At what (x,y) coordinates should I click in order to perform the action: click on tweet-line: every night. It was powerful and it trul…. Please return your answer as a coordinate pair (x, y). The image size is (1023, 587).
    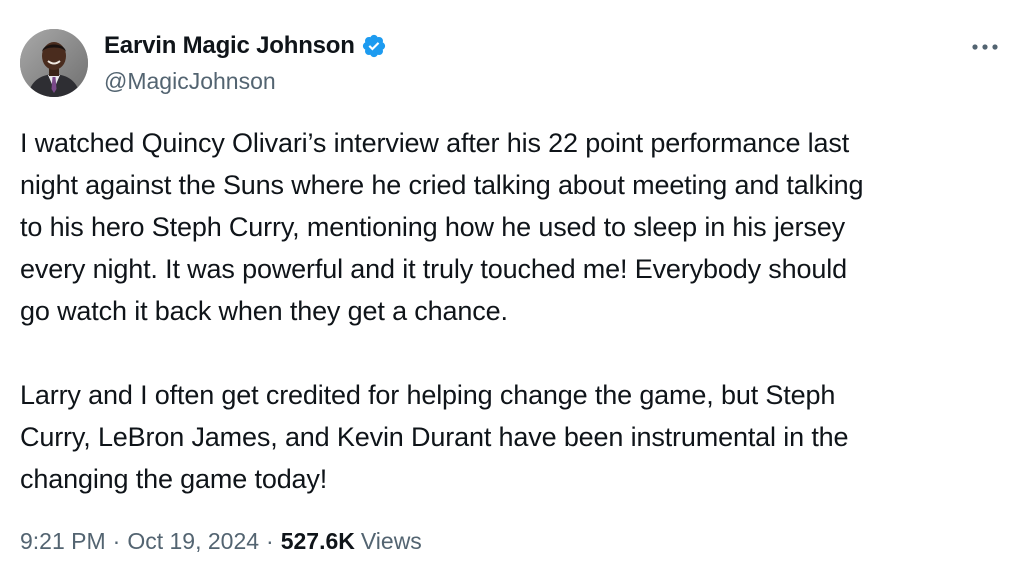
    Looking at the image, I should click on (433, 269).